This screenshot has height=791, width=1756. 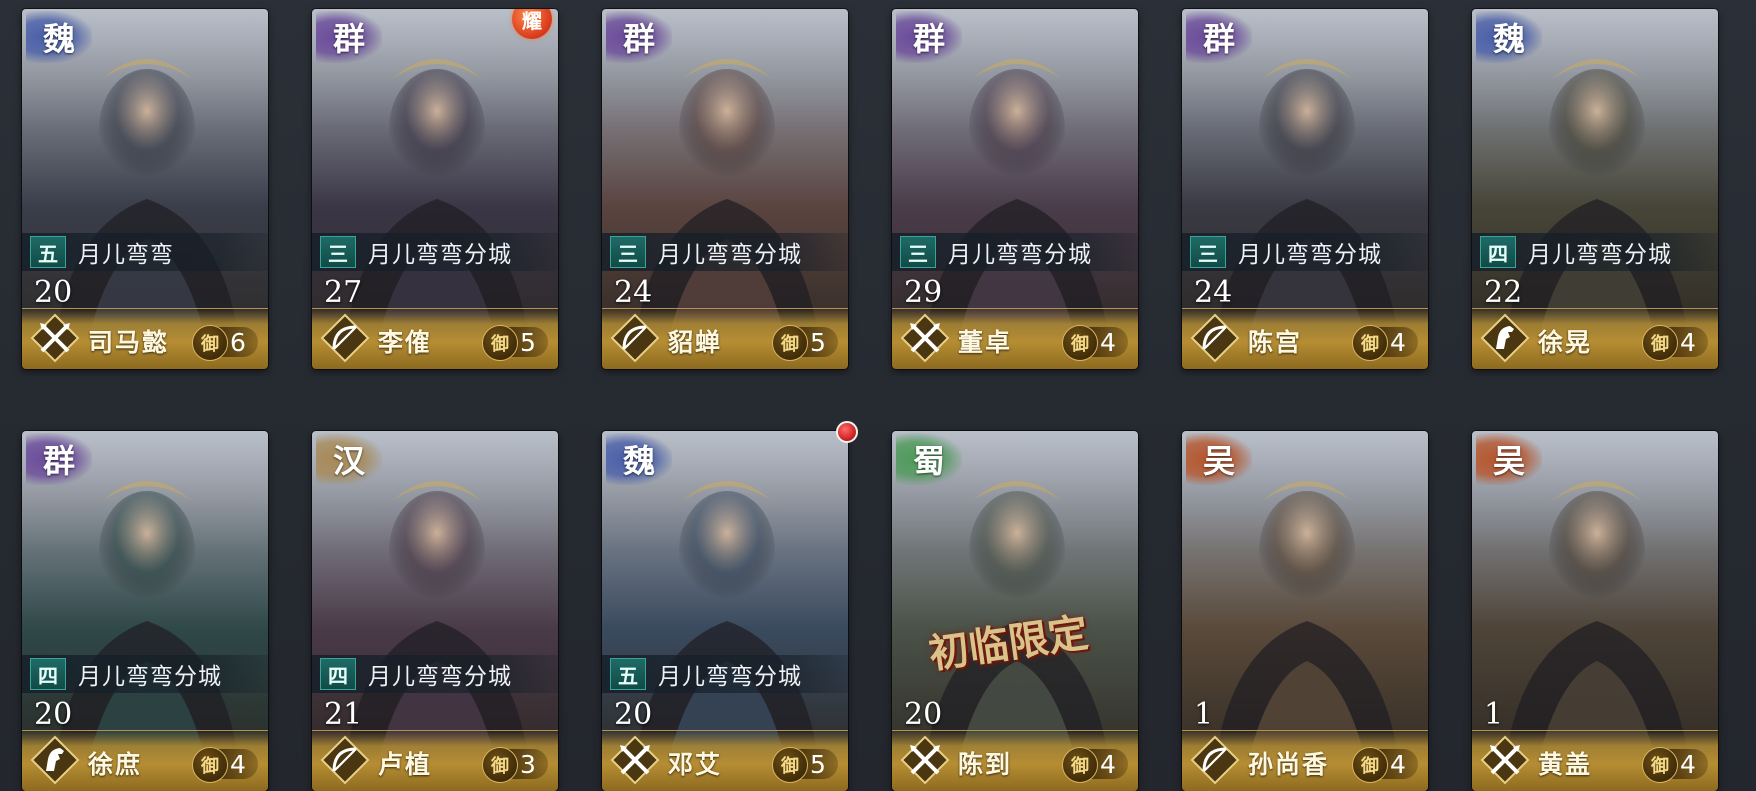 What do you see at coordinates (1015, 189) in the screenshot?
I see `general-card: 群 三 月儿弯弯分城 29 董卓 4 御` at bounding box center [1015, 189].